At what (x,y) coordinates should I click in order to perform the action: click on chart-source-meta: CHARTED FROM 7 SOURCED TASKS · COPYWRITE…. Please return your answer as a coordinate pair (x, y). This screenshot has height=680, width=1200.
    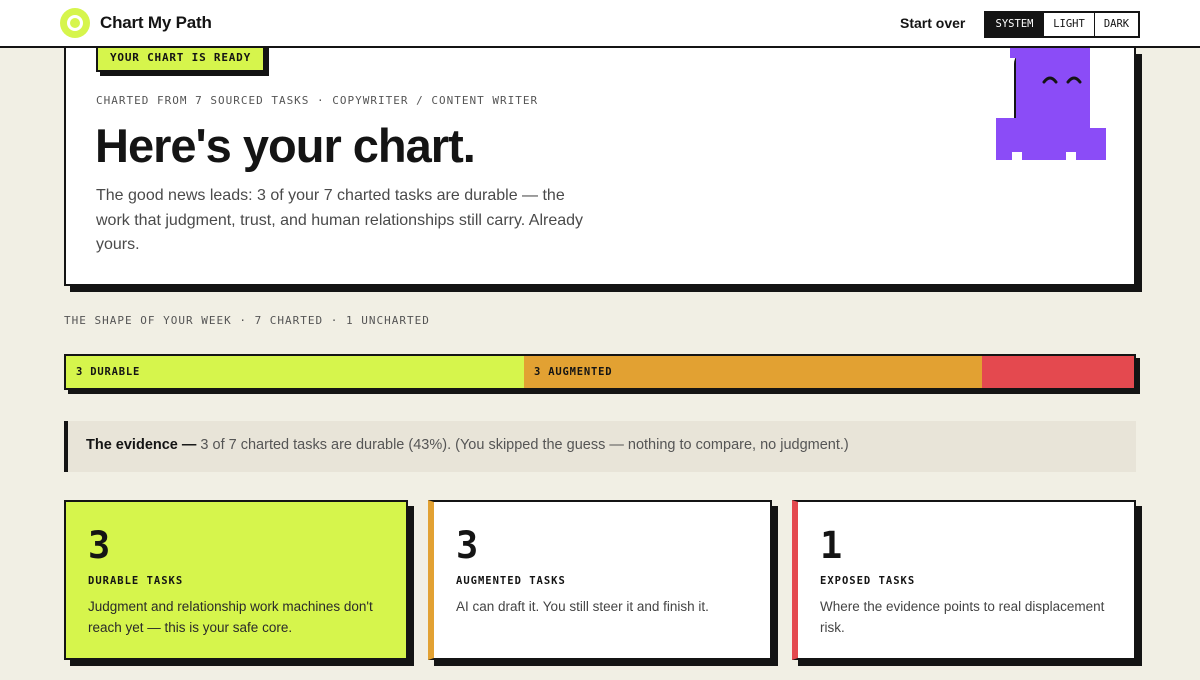
    Looking at the image, I should click on (317, 100).